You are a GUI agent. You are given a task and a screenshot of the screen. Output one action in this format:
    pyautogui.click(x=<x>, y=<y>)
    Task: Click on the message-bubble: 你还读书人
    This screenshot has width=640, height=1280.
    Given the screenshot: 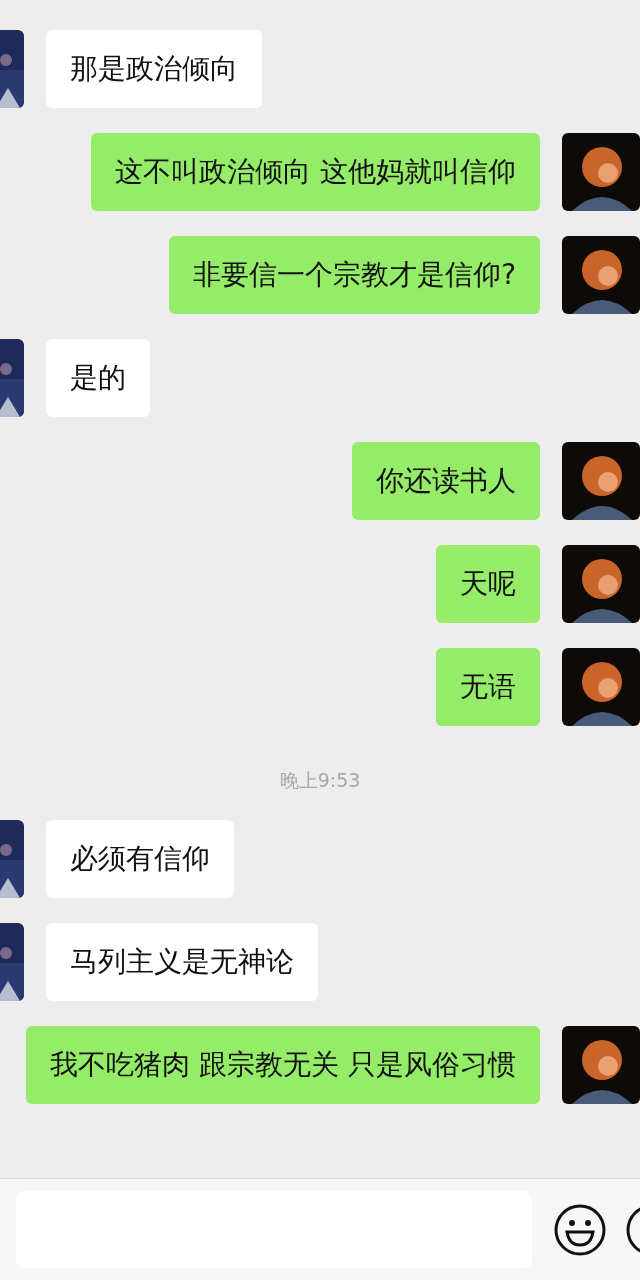 What is the action you would take?
    pyautogui.click(x=446, y=481)
    